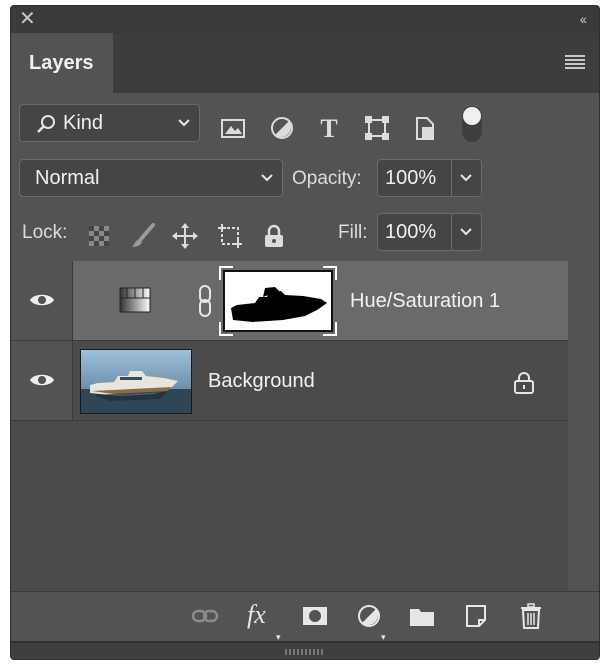 Image resolution: width=610 pixels, height=670 pixels. I want to click on panel-titlebar: ✕ ‹‹, so click(305, 19).